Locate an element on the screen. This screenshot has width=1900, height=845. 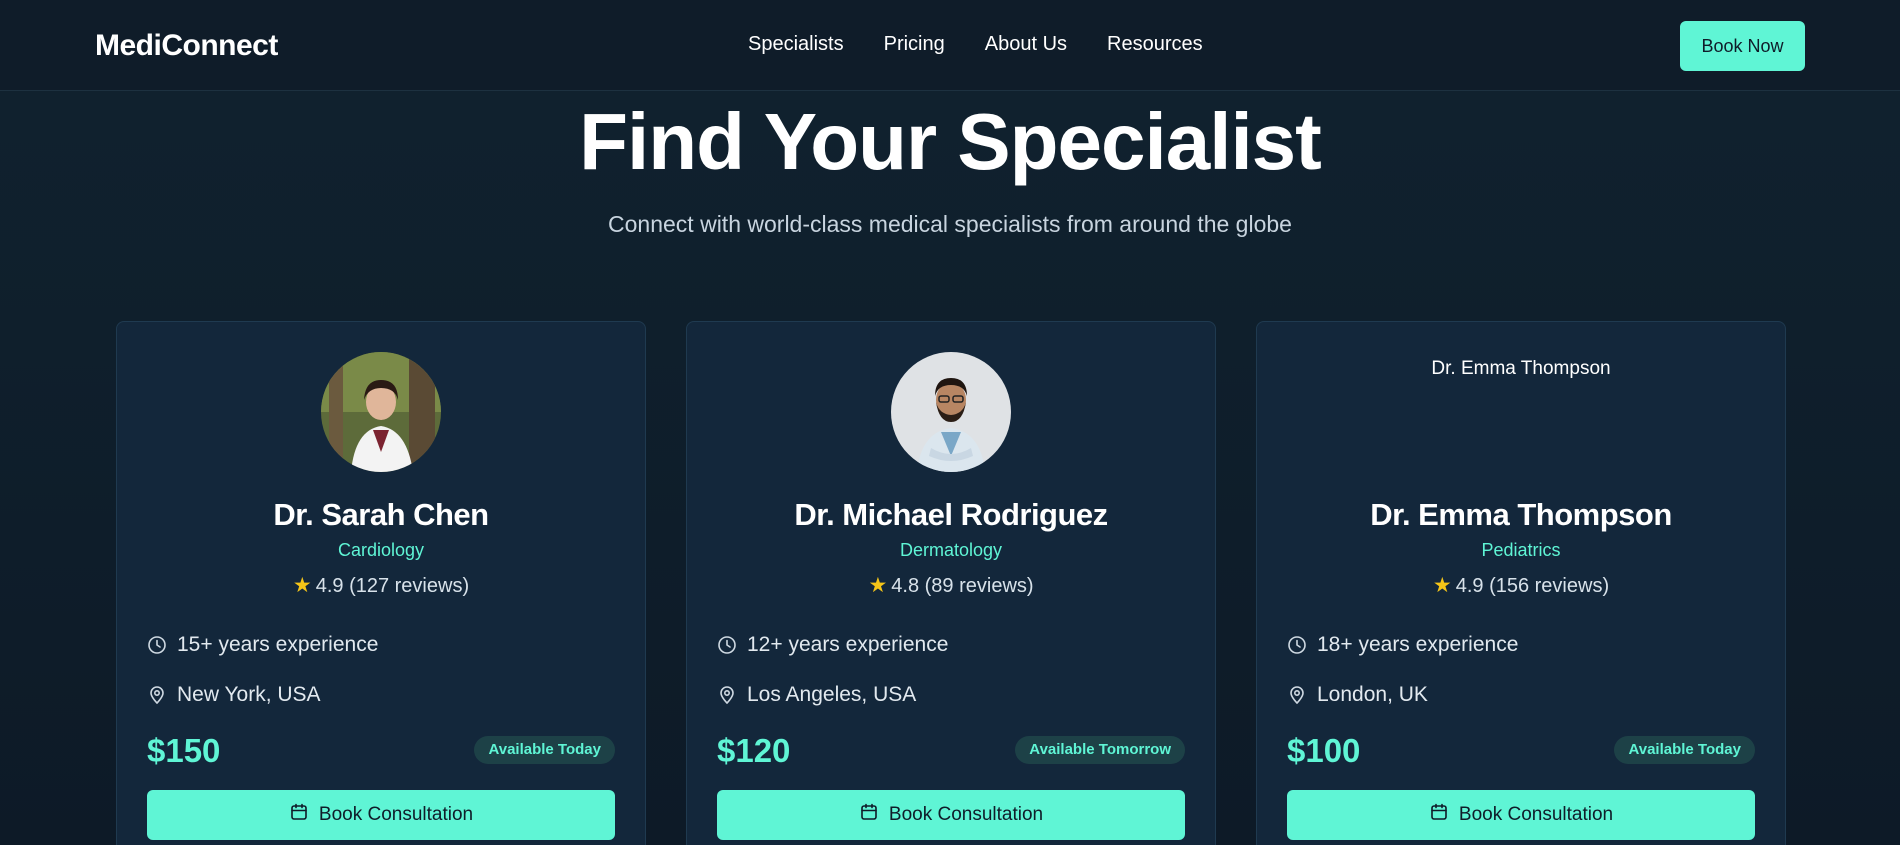
price: $100 is located at coordinates (1324, 750).